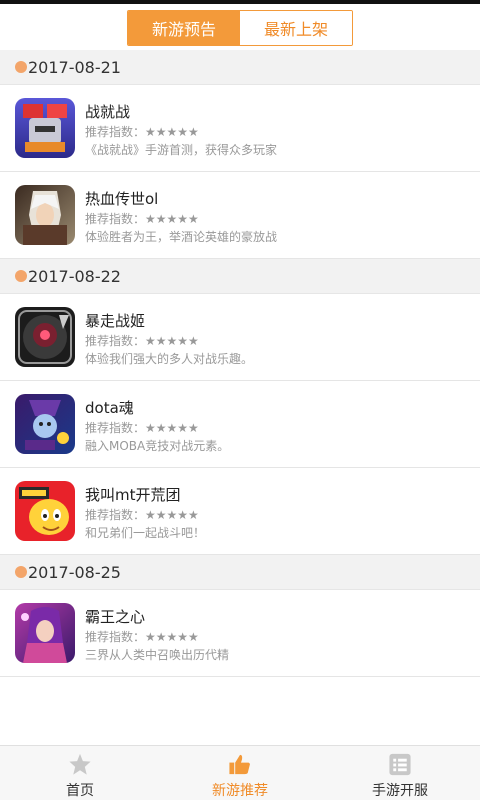 This screenshot has width=480, height=800. What do you see at coordinates (145, 533) in the screenshot?
I see `game-description: 和兄弟们一起战斗吧！` at bounding box center [145, 533].